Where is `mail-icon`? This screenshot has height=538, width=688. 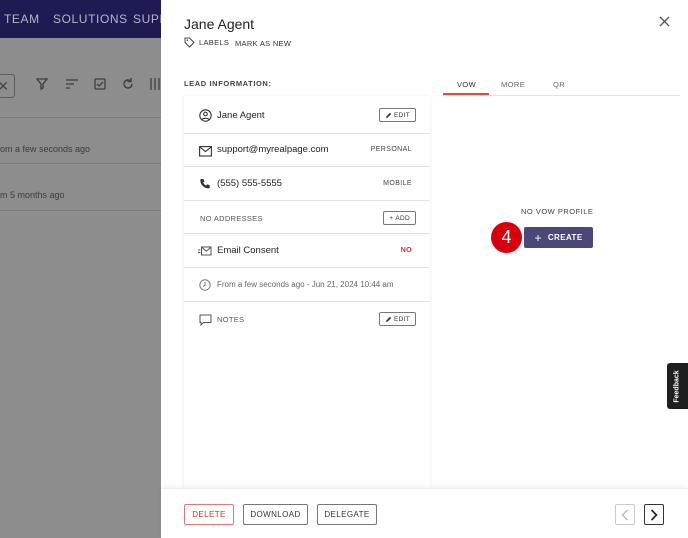 mail-icon is located at coordinates (205, 151).